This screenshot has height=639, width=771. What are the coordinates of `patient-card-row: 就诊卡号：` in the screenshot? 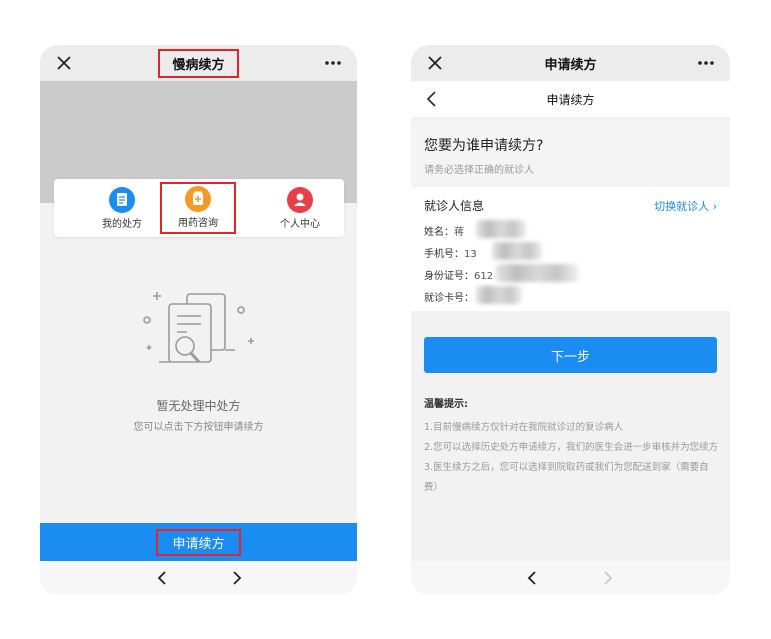 It's located at (570, 295).